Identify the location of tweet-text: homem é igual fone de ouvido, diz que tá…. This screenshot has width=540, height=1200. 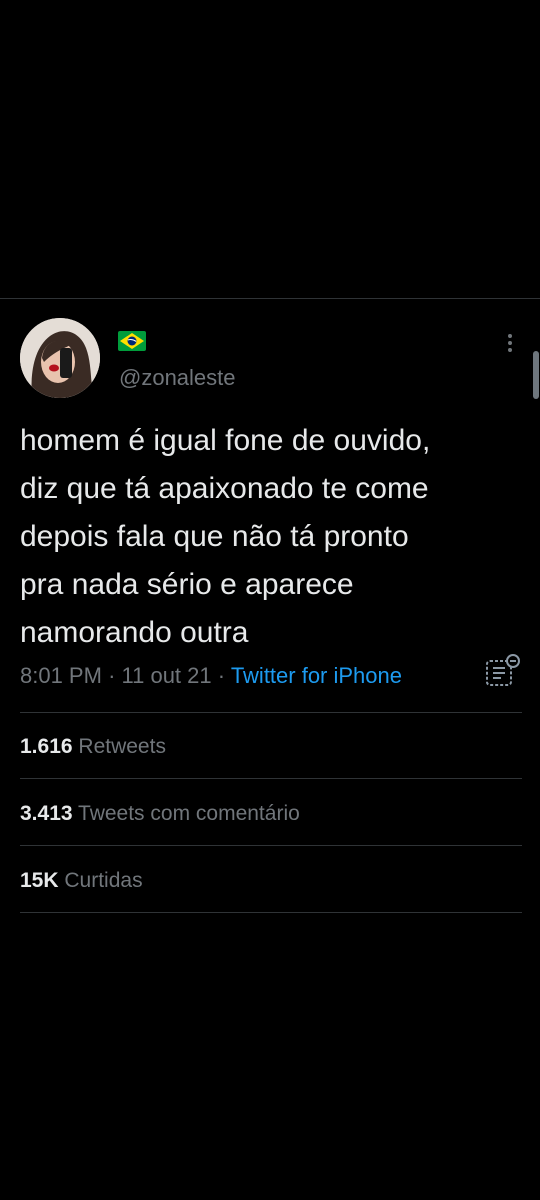
(225, 536).